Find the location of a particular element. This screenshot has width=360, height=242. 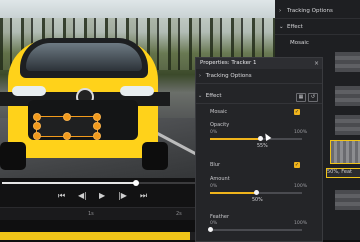

step-back-icon: ◀| is located at coordinates (82, 196).